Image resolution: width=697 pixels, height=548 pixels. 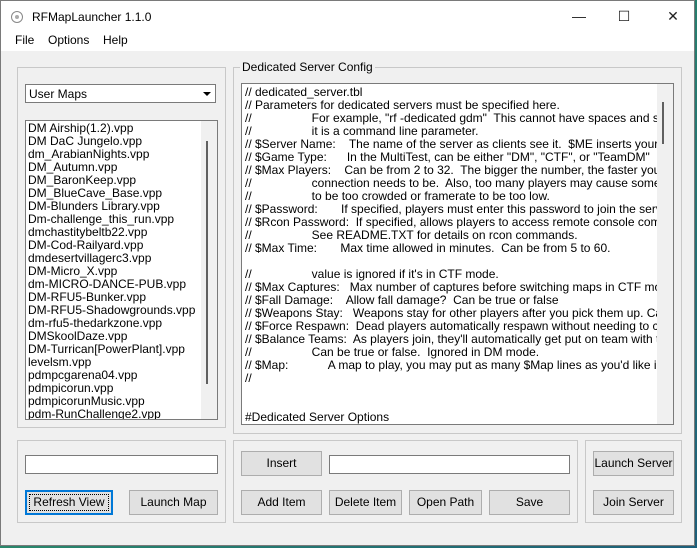 I want to click on menu-options: Options, so click(x=68, y=40).